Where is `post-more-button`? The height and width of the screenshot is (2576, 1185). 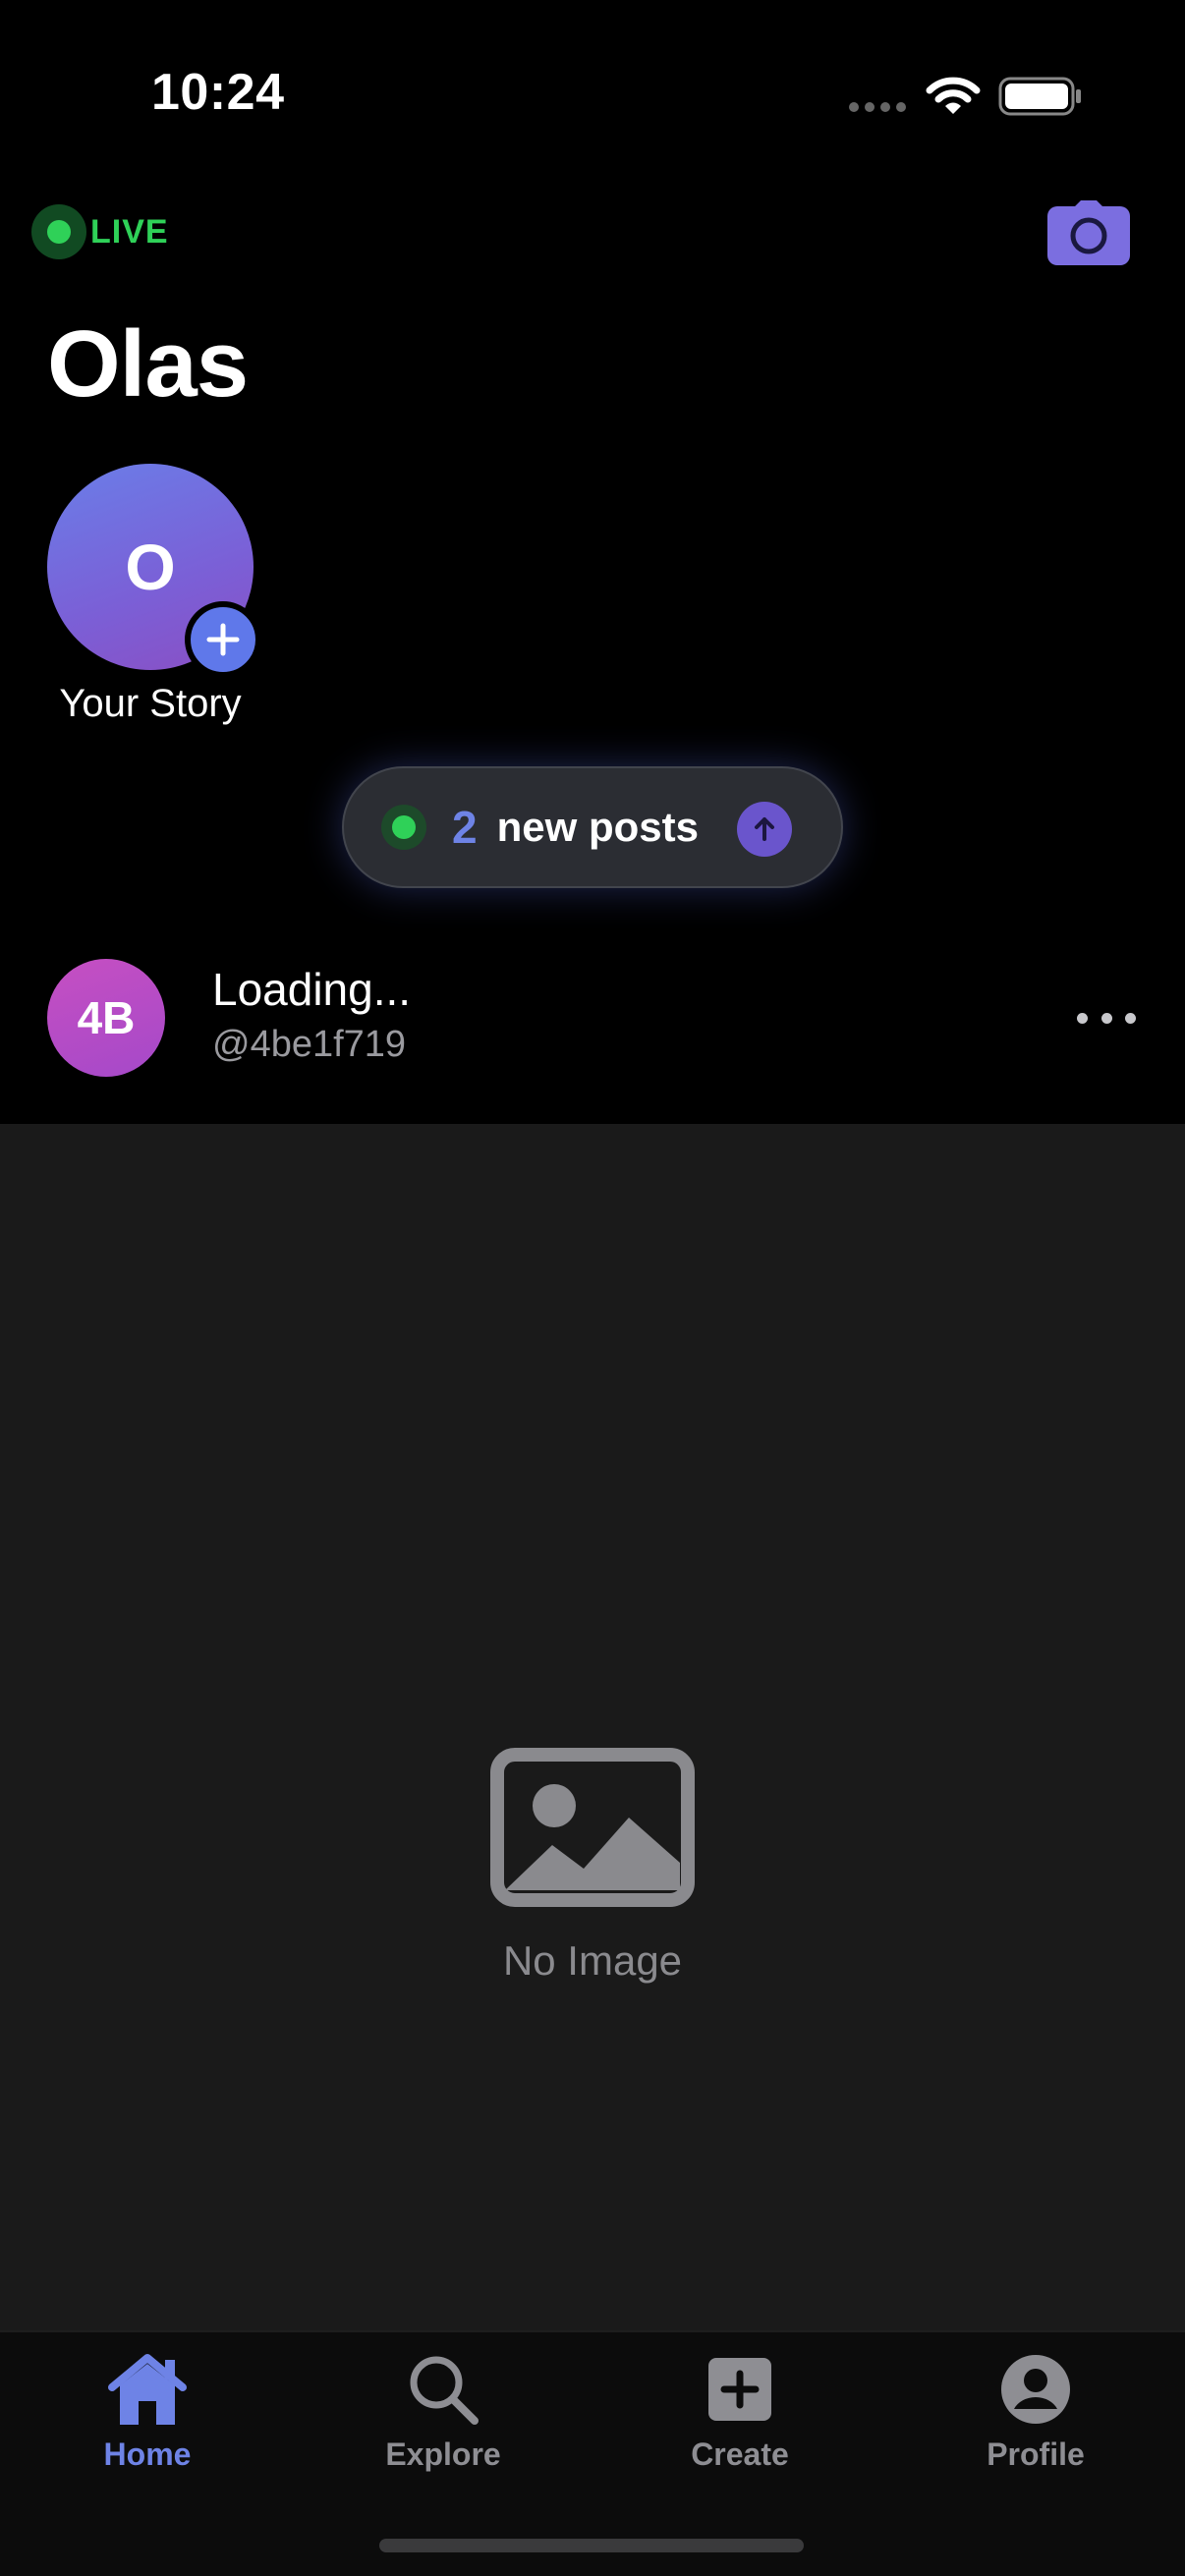
post-more-button is located at coordinates (1107, 1017).